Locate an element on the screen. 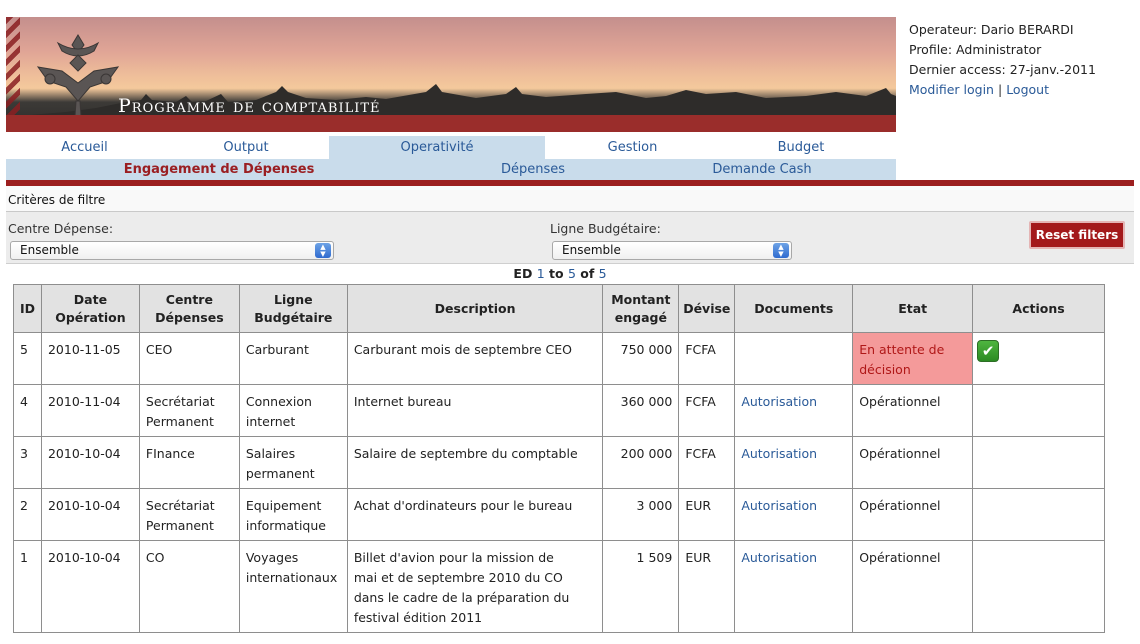 This screenshot has width=1140, height=644. ligne-budgetaire-select: Ensemble ▲ ▼ is located at coordinates (672, 250).